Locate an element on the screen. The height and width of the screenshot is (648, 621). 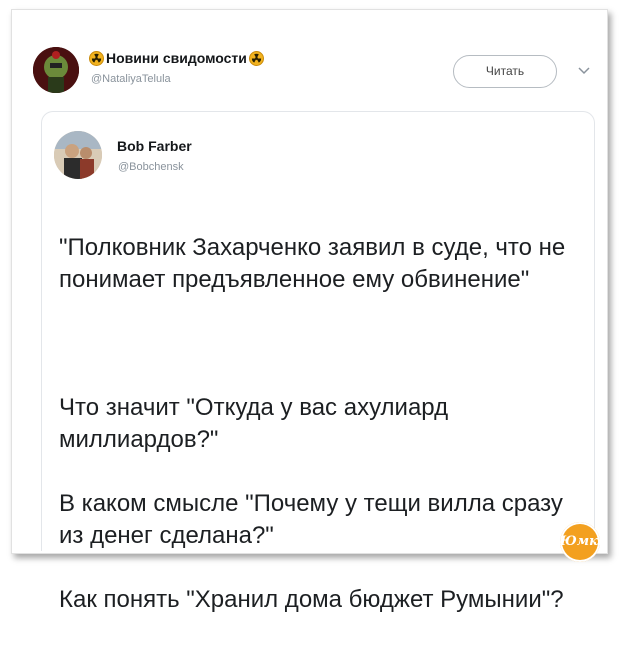
display-name-row: Новини свидомости is located at coordinates (176, 58).